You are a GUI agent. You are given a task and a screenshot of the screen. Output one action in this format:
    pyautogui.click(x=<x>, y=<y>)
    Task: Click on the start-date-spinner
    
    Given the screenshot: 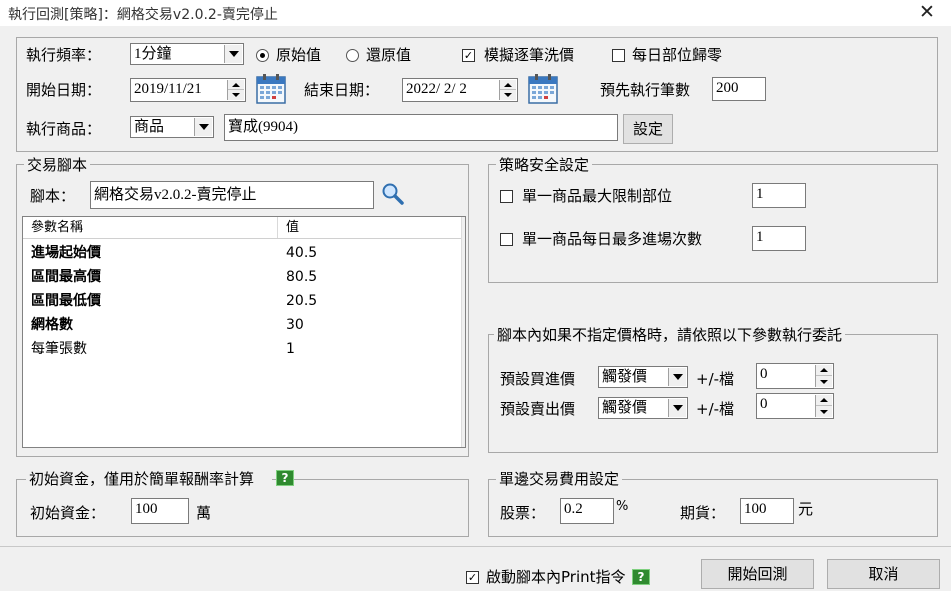 What is the action you would take?
    pyautogui.click(x=235, y=90)
    